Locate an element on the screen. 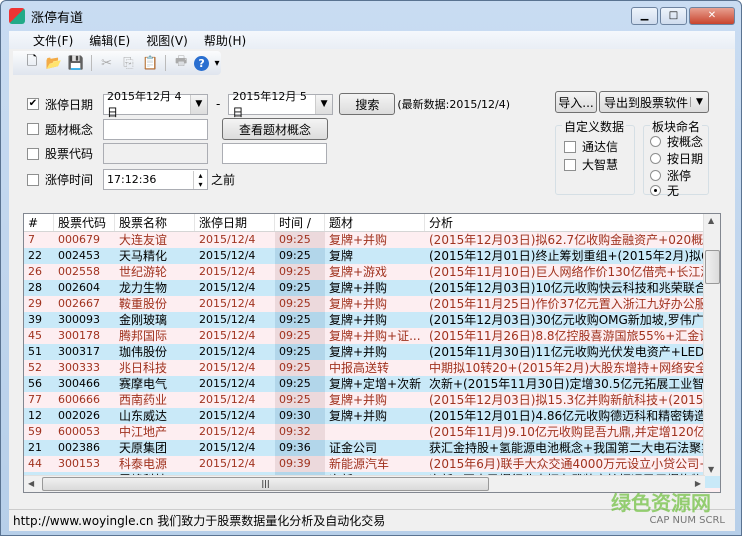  spinner-arrows-icon: ▴ ▾ is located at coordinates (200, 179).